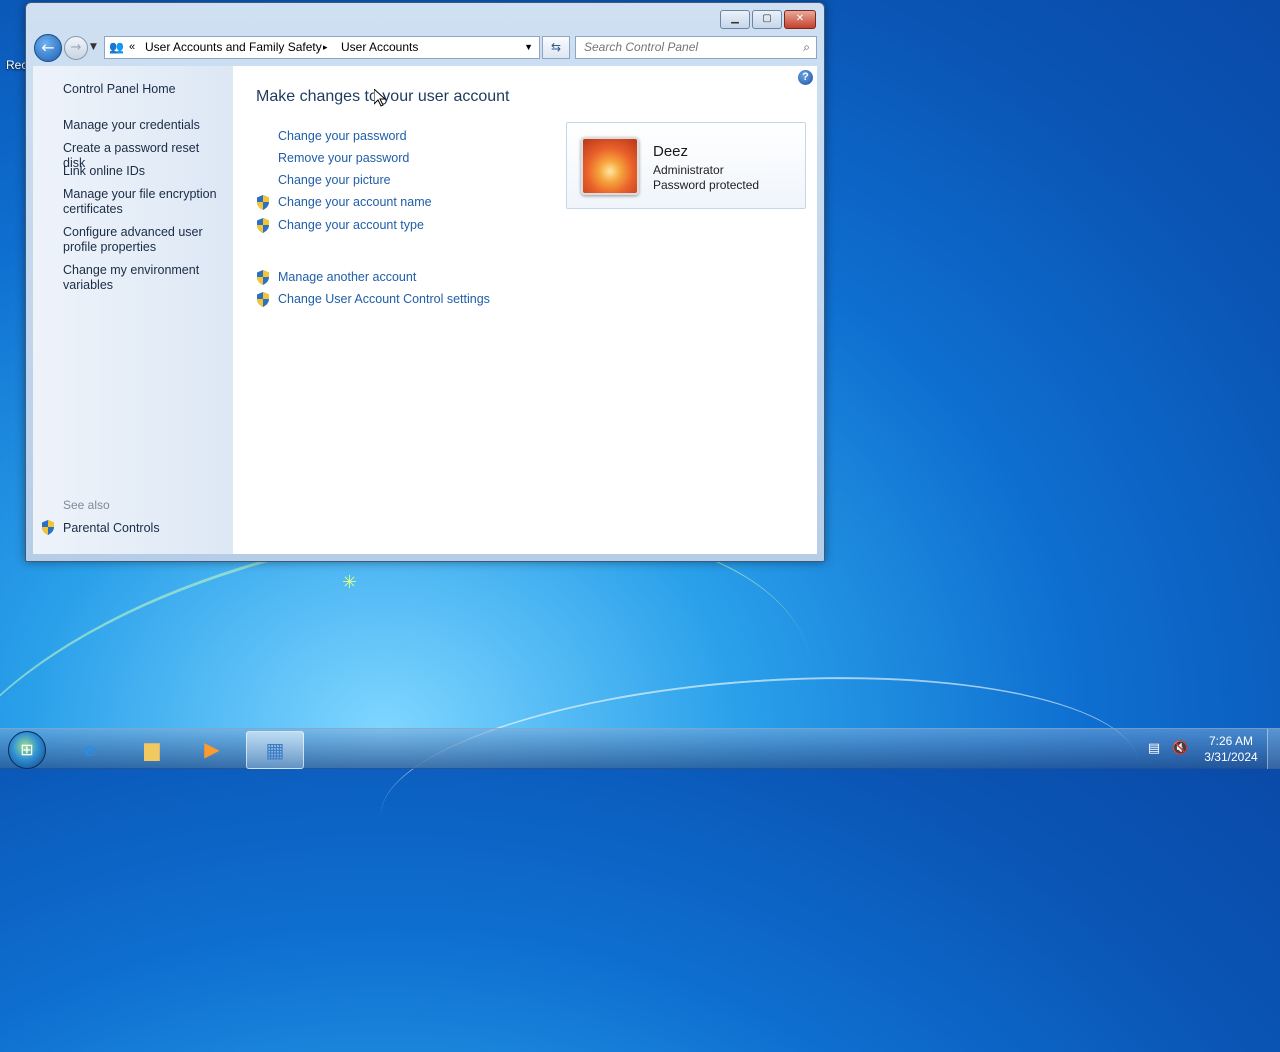 The width and height of the screenshot is (1280, 1052). What do you see at coordinates (355, 202) in the screenshot?
I see `change-account-name-link: Change your account name` at bounding box center [355, 202].